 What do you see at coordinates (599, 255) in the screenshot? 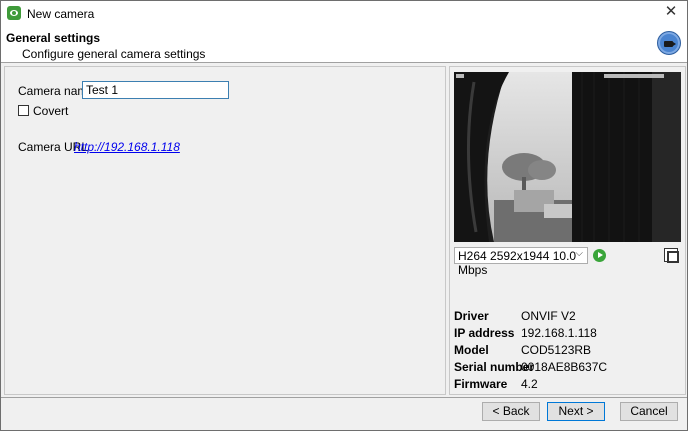
I see `play-icon` at bounding box center [599, 255].